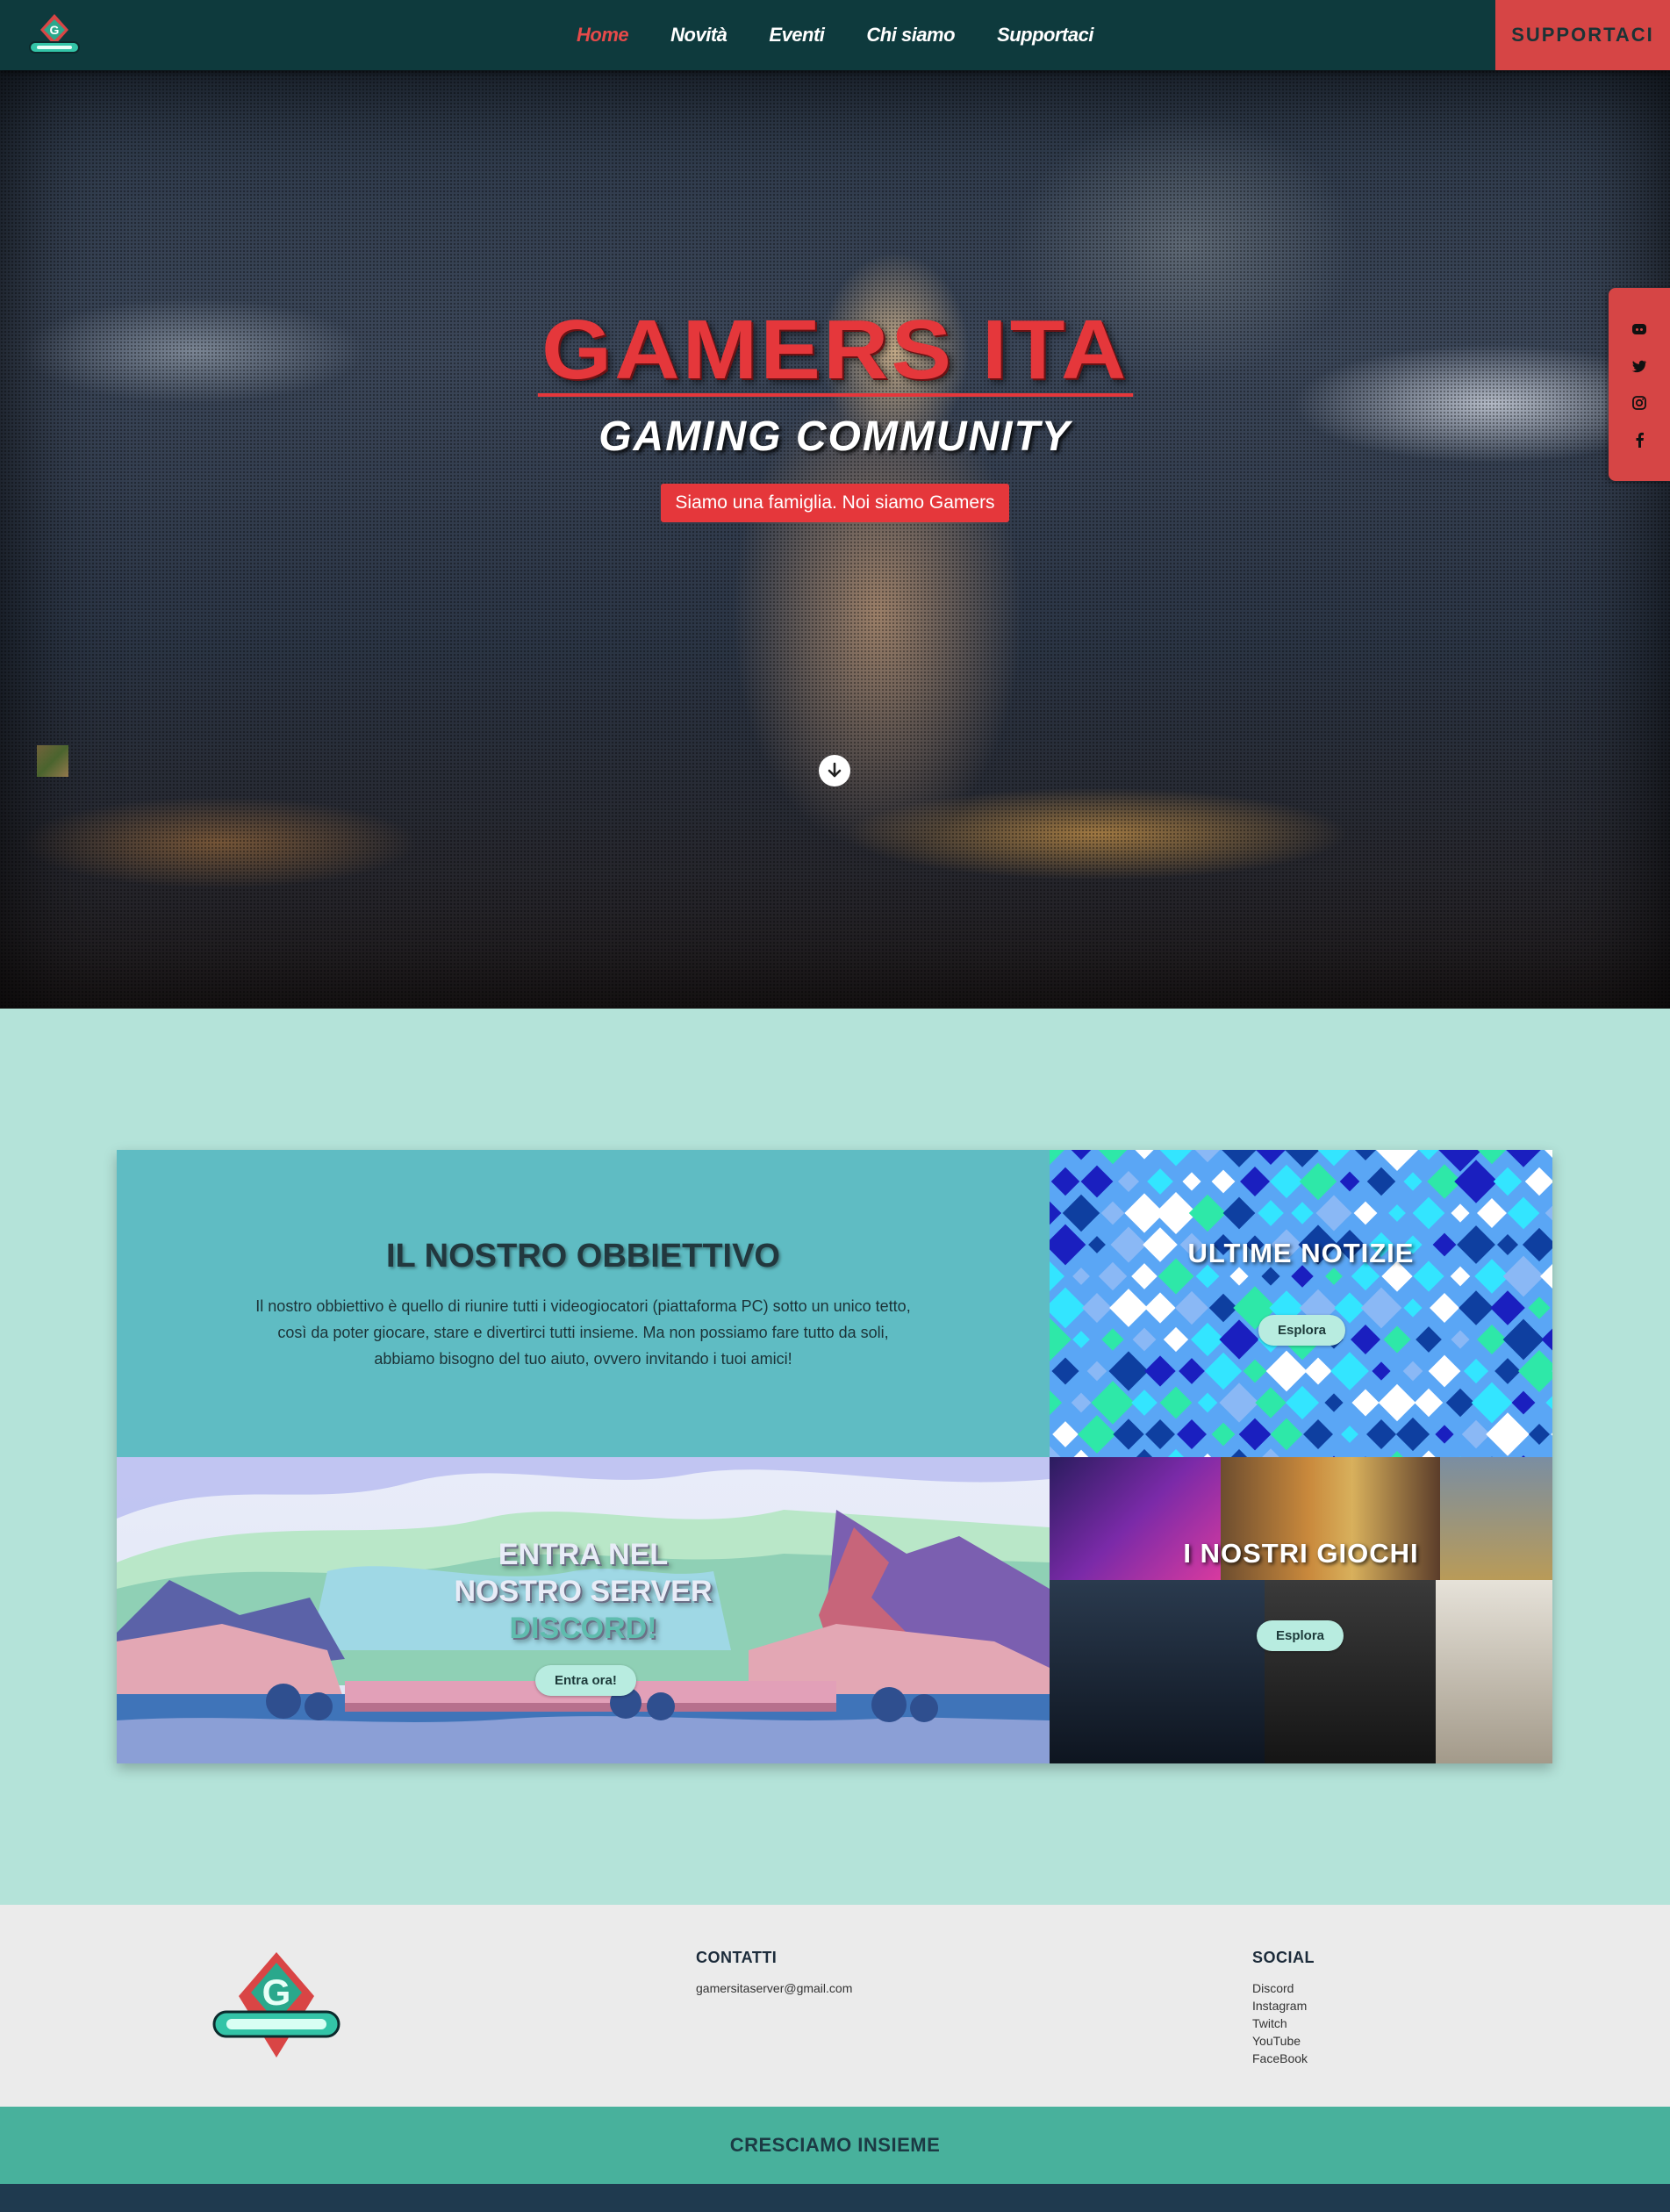 This screenshot has width=1670, height=2212. Describe the element at coordinates (1639, 403) in the screenshot. I see `instagram-icon` at that location.